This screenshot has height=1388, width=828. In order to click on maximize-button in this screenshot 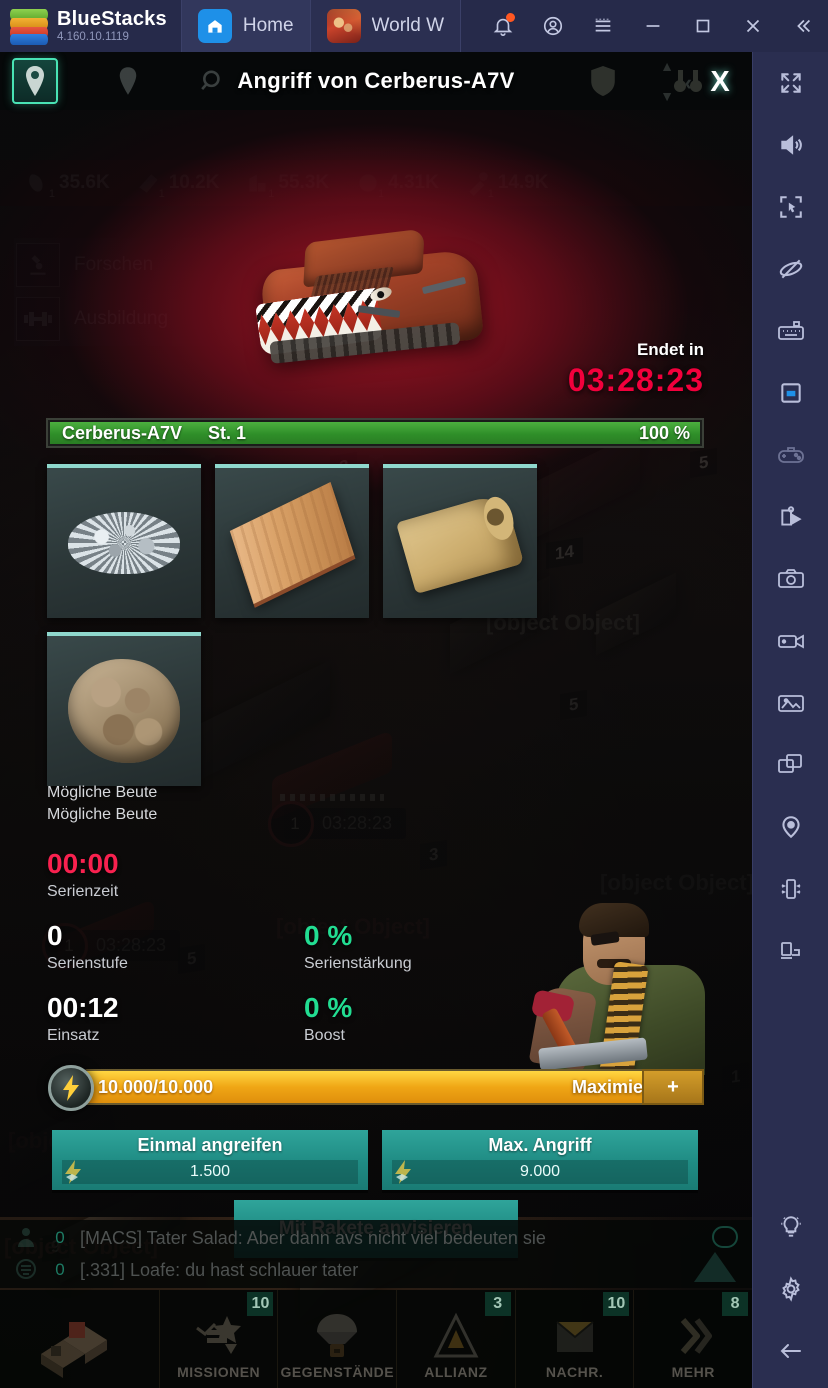, I will do `click(703, 26)`.